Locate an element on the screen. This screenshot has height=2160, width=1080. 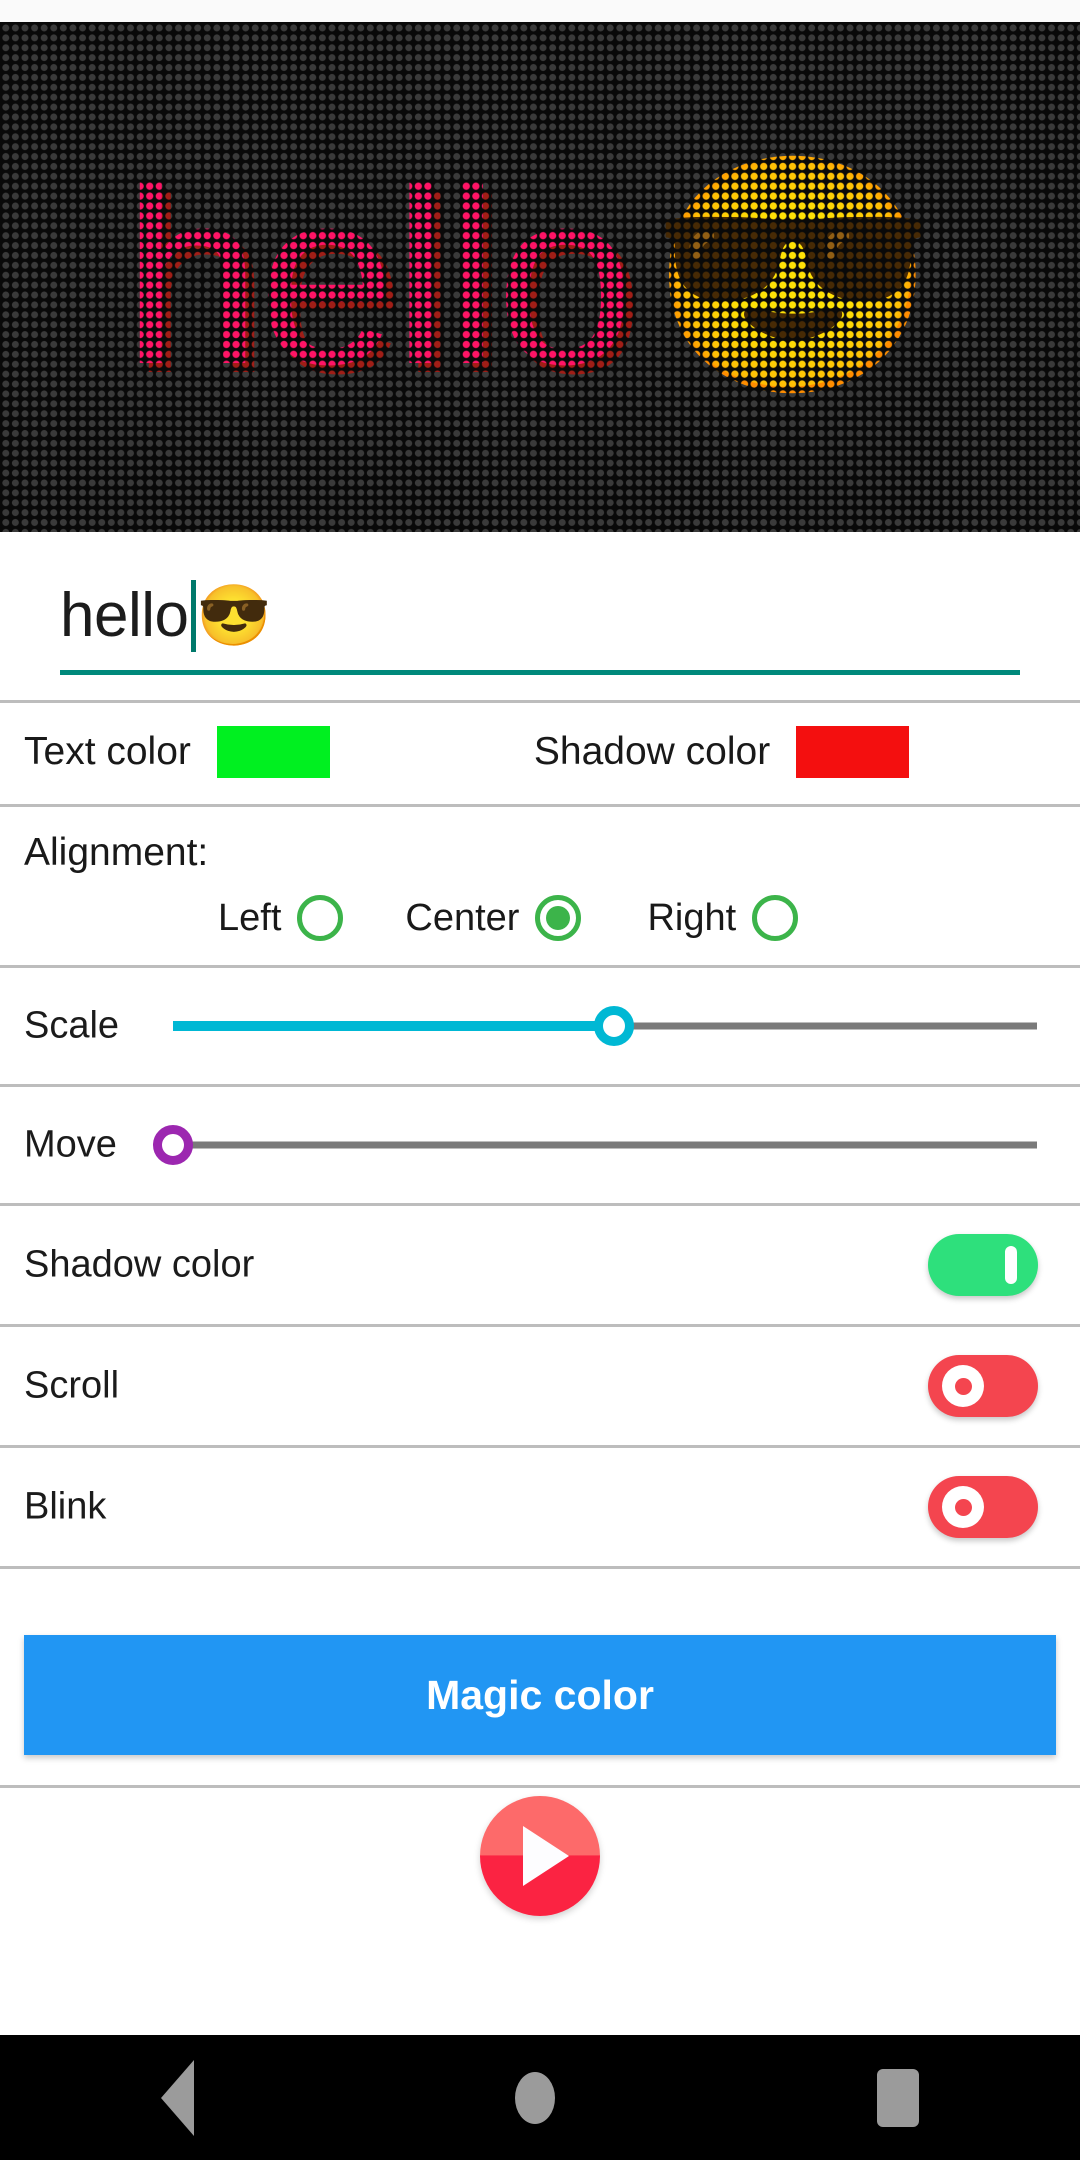
radio-center is located at coordinates (558, 918).